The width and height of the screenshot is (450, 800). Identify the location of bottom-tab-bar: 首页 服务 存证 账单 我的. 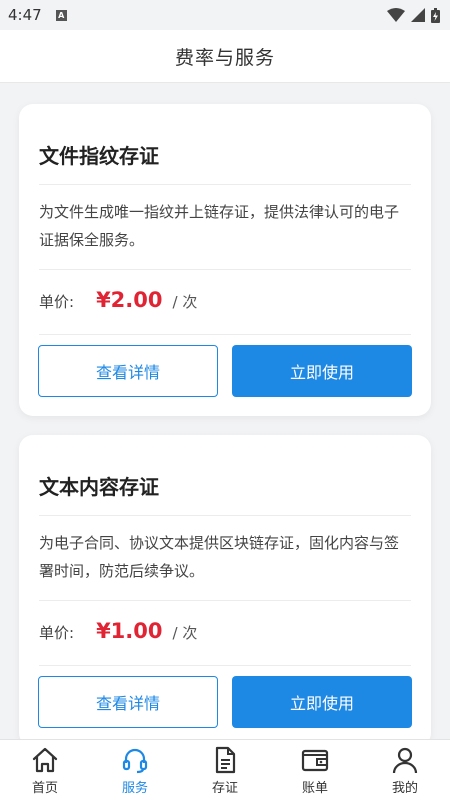
(225, 769).